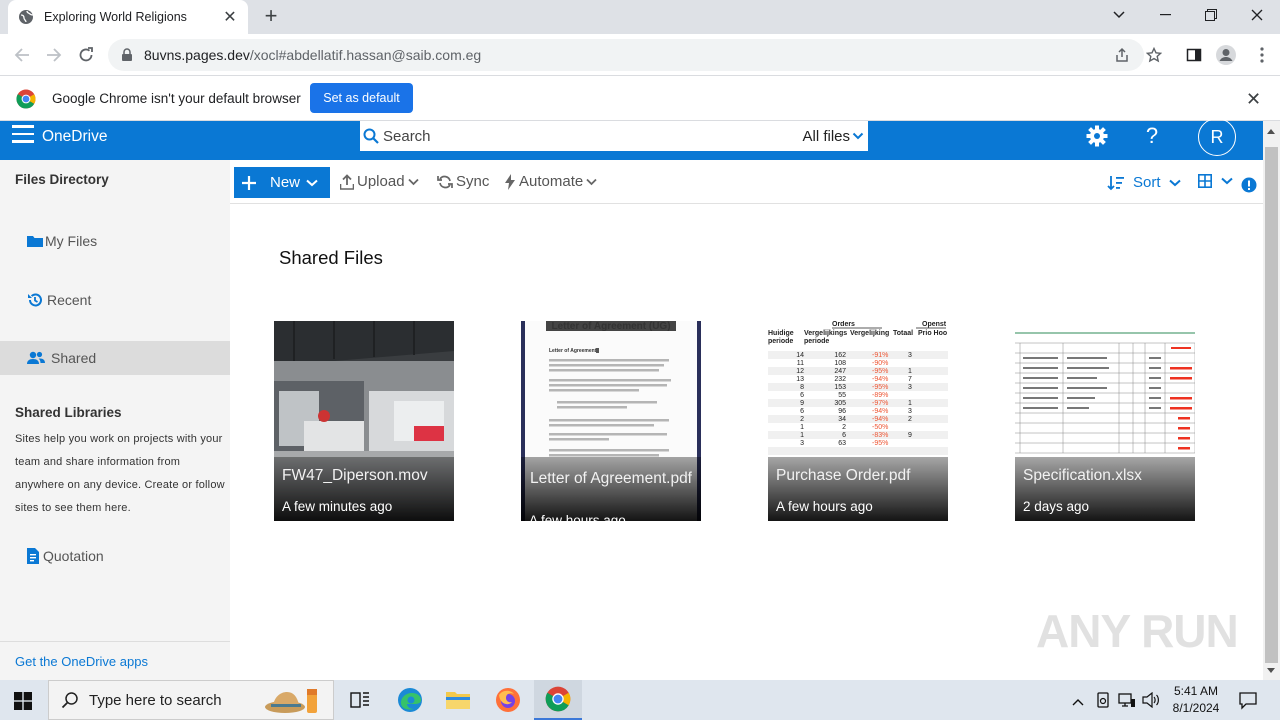 The height and width of the screenshot is (720, 1280). What do you see at coordinates (115, 556) in the screenshot?
I see `sidebar-item-quotation: Quotation` at bounding box center [115, 556].